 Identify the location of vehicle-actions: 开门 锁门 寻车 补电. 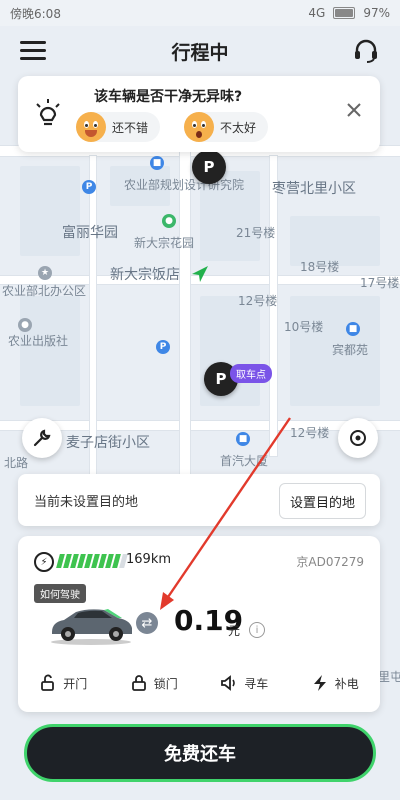
(199, 683).